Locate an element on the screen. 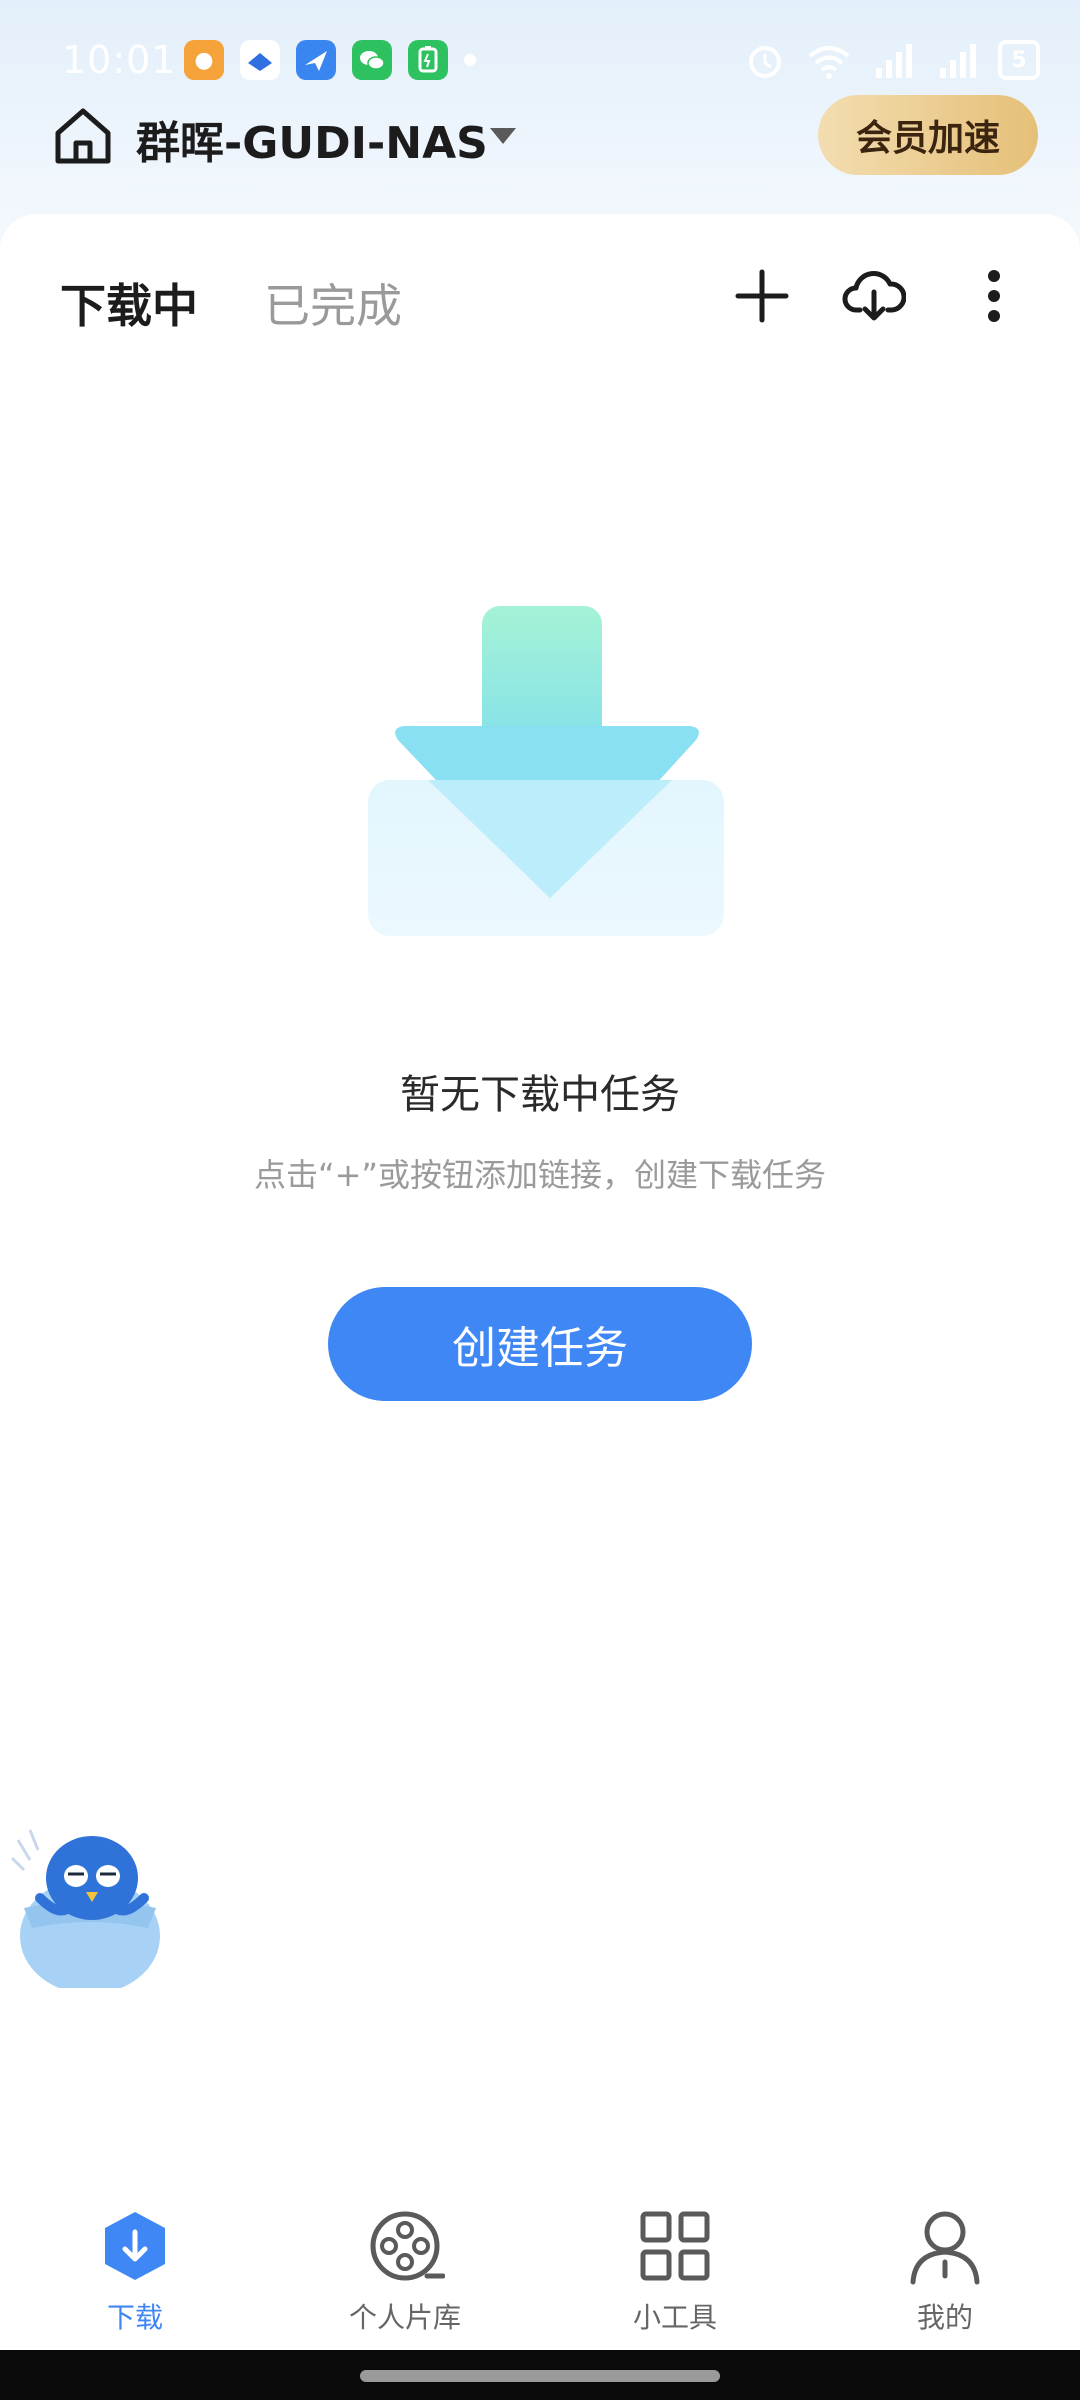 The height and width of the screenshot is (2400, 1080). battery-level: 5 is located at coordinates (1019, 60).